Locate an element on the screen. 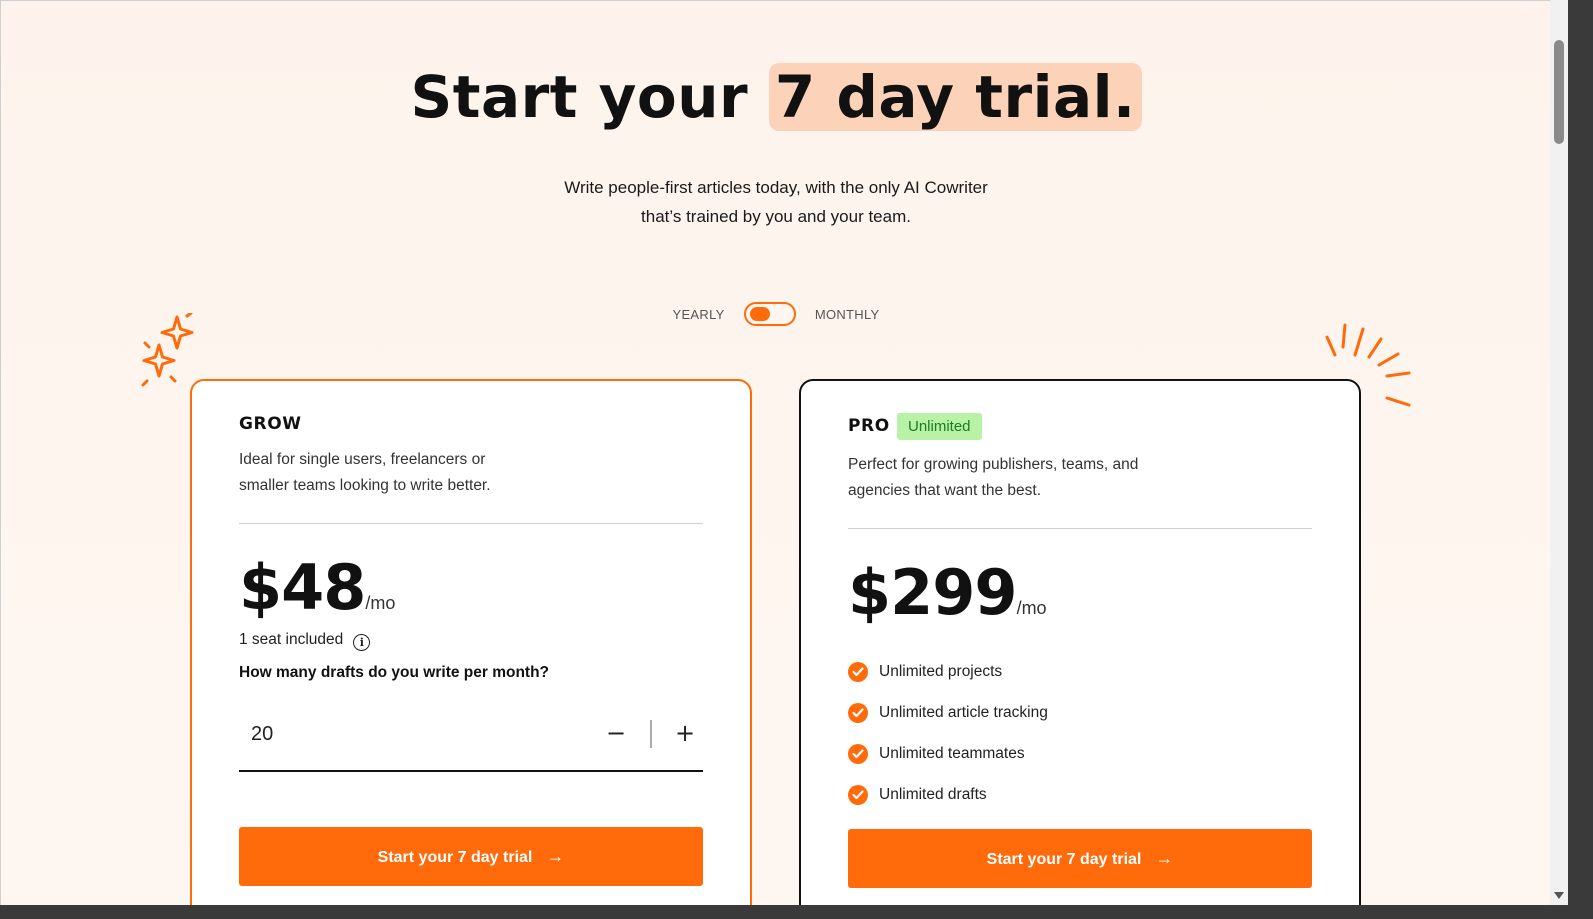 The width and height of the screenshot is (1593, 919). yearly-label: YEARLY is located at coordinates (698, 314).